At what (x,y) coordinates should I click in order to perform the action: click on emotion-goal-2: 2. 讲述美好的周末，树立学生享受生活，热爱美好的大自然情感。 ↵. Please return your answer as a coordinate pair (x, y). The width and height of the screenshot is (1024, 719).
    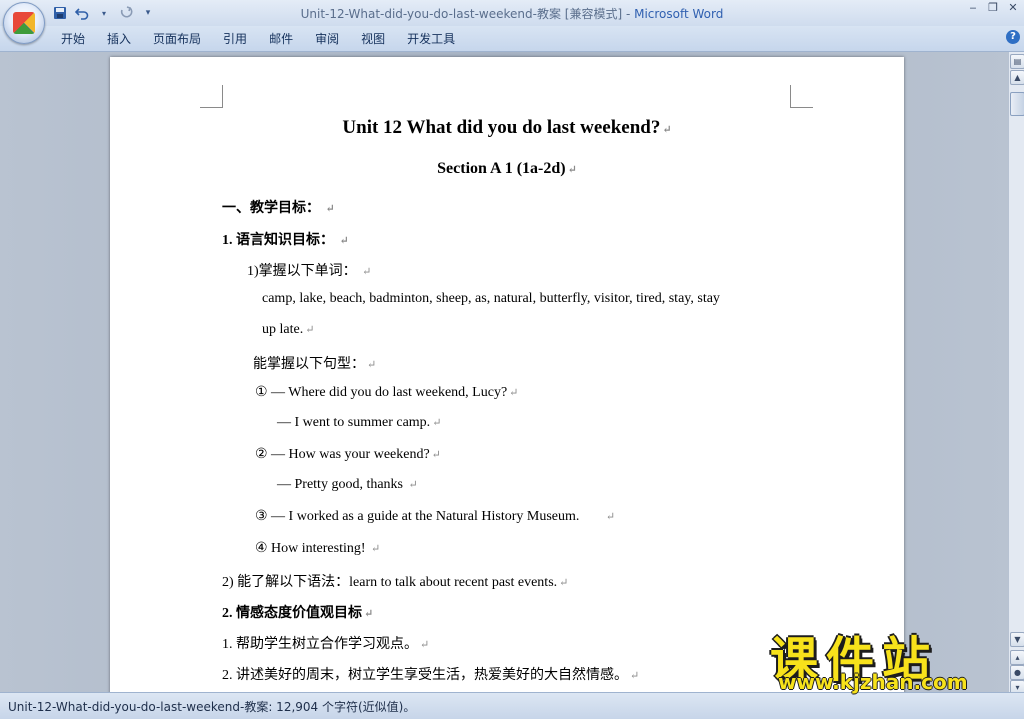
    Looking at the image, I should click on (431, 675).